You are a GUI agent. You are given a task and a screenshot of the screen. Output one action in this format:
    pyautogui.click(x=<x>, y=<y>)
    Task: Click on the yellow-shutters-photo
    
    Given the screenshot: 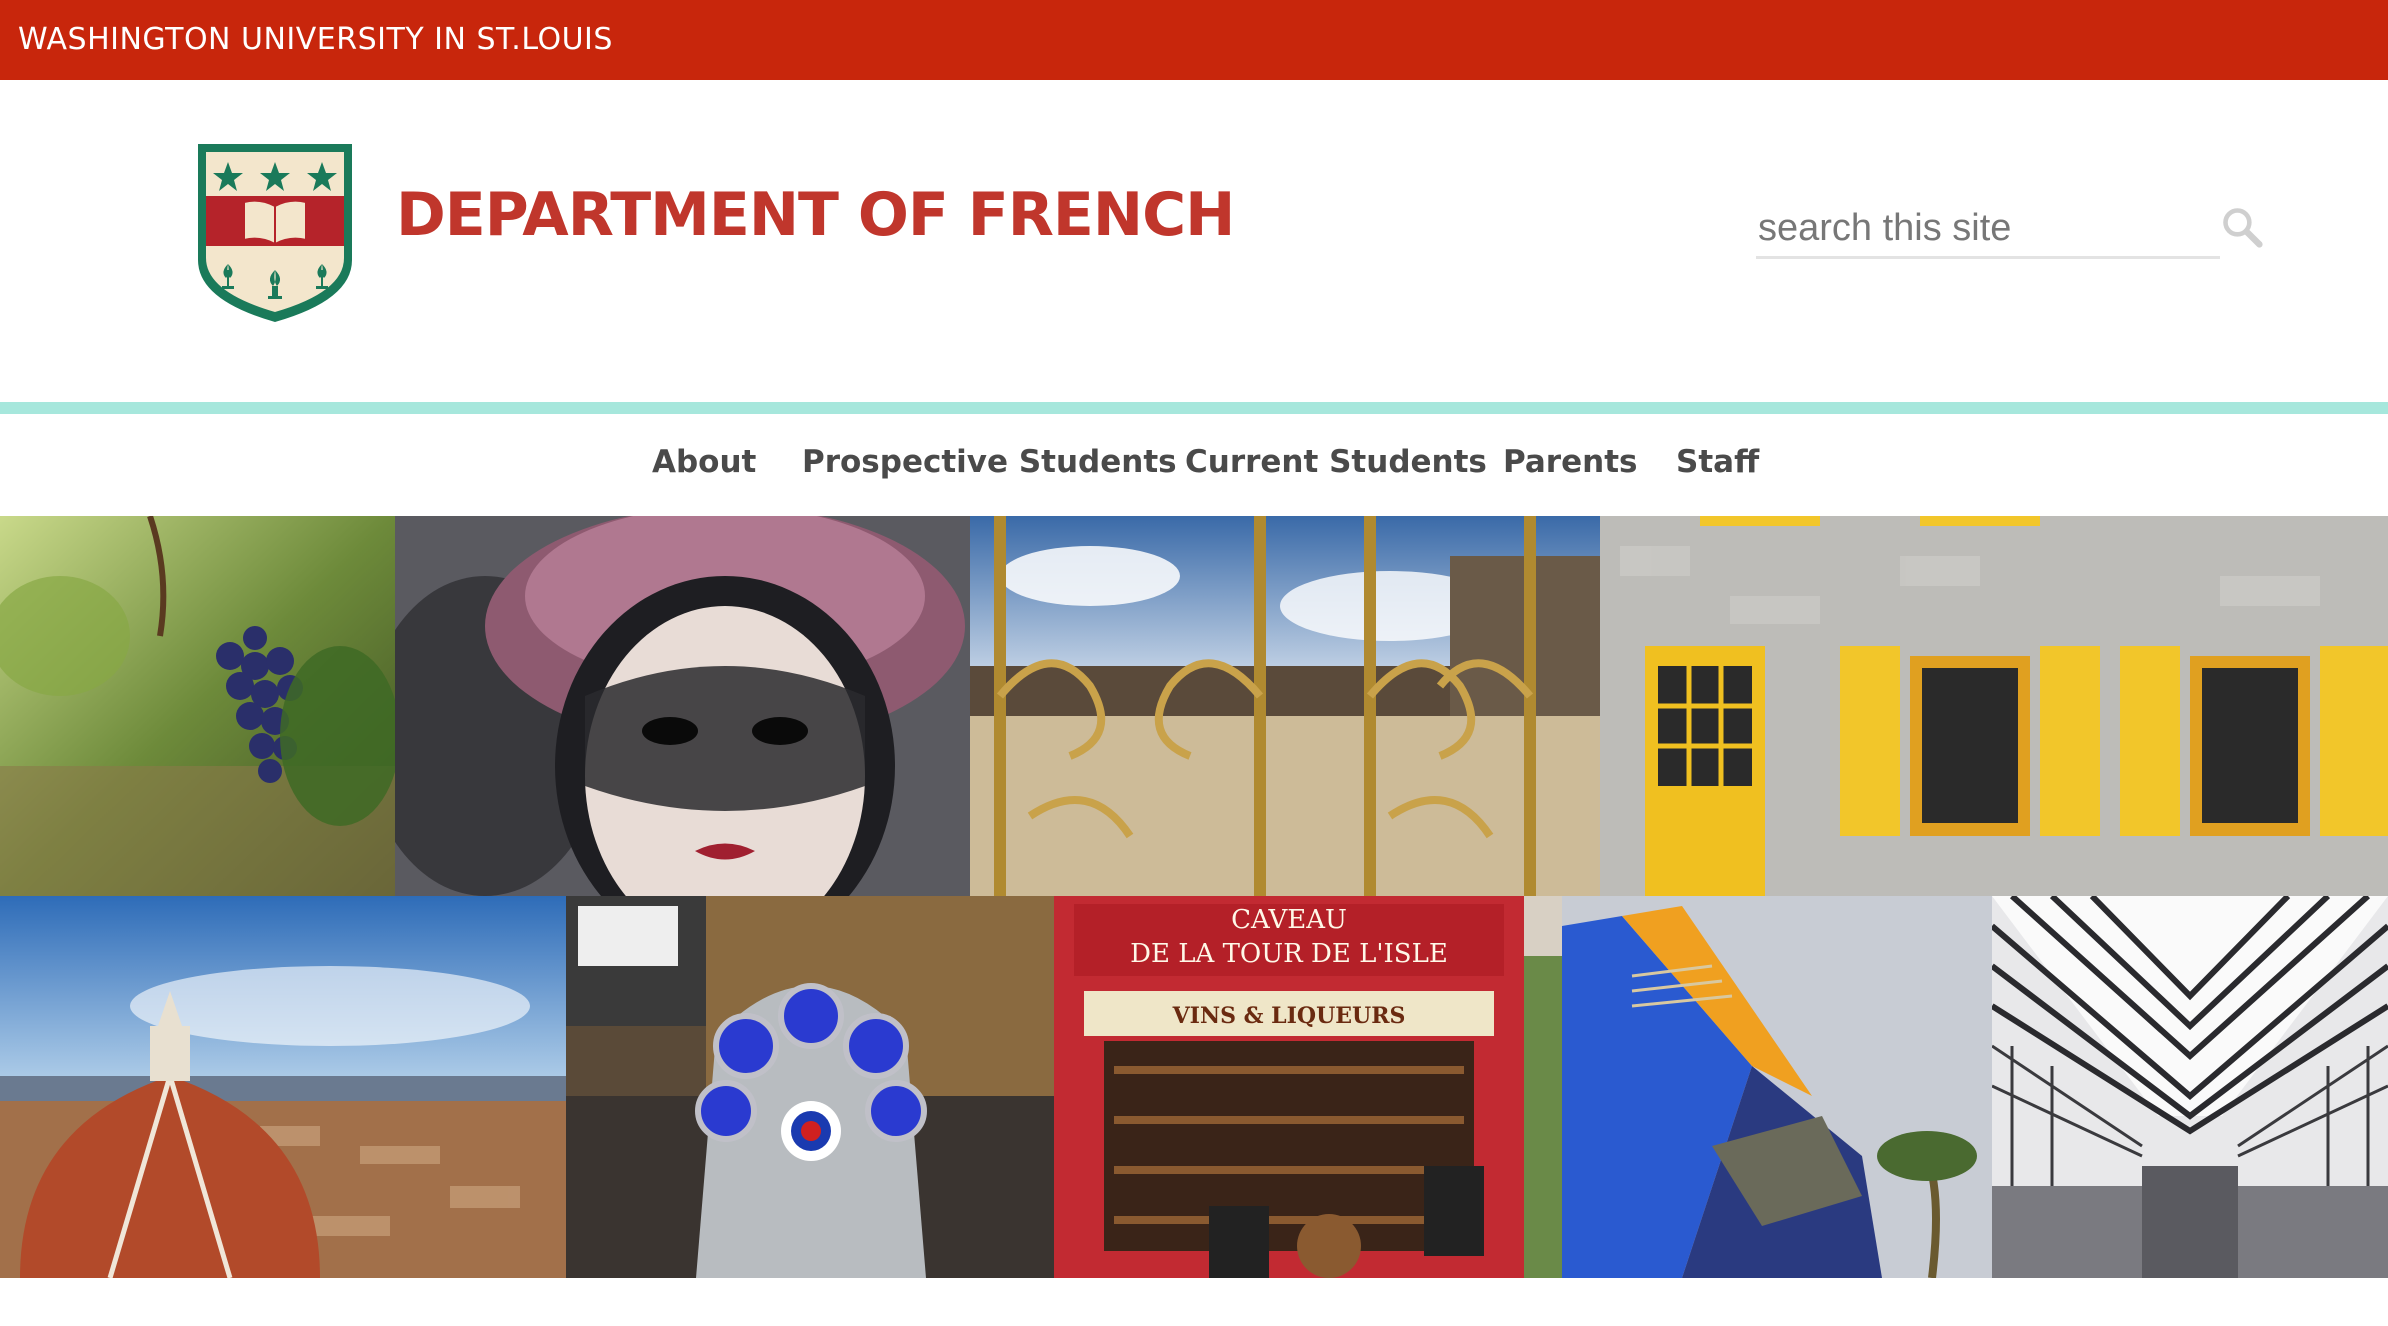 What is the action you would take?
    pyautogui.click(x=1994, y=706)
    